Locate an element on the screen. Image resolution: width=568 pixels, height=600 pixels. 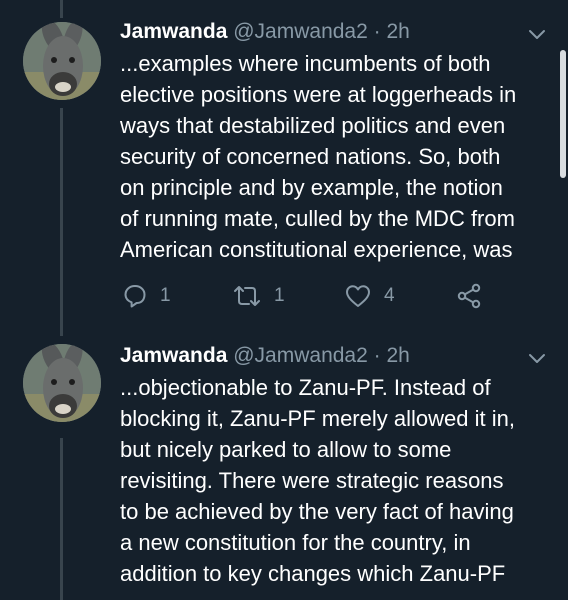
retweet-count: 1 is located at coordinates (279, 295).